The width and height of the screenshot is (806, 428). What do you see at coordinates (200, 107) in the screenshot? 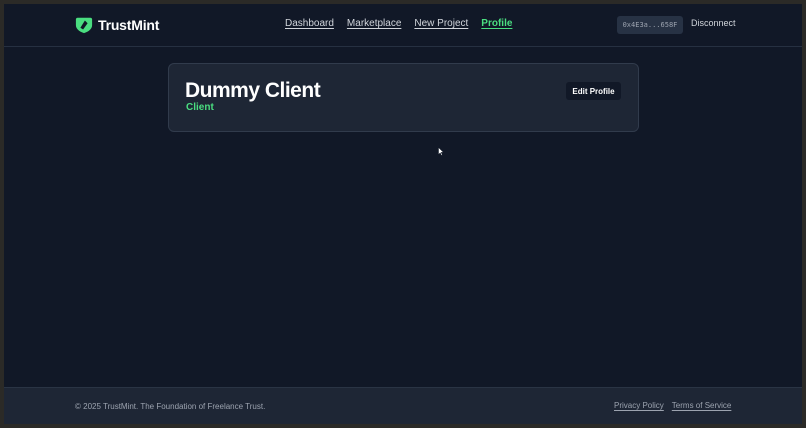
I see `profile-role-label: Client` at bounding box center [200, 107].